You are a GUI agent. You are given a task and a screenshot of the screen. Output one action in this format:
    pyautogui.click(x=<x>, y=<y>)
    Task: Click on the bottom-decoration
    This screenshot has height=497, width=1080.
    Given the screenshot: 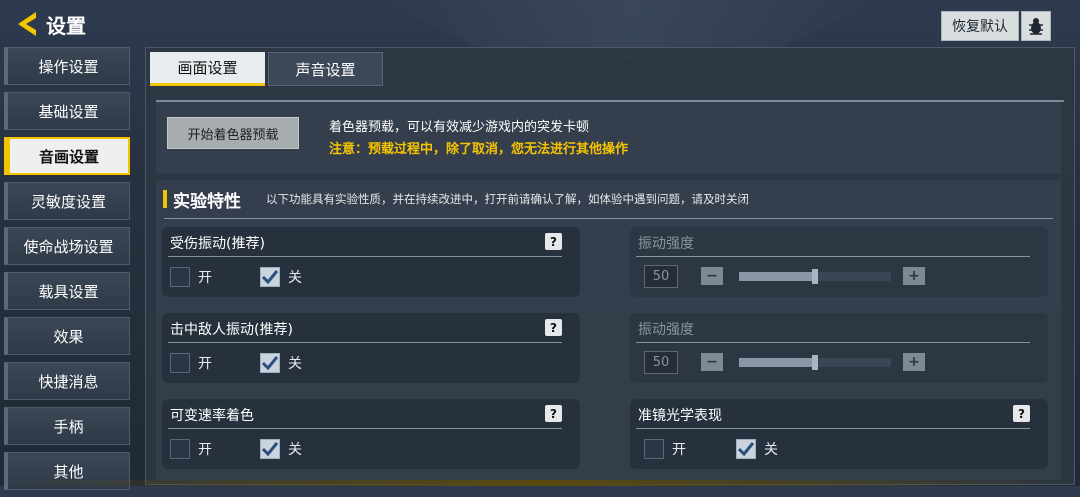 What is the action you would take?
    pyautogui.click(x=540, y=483)
    